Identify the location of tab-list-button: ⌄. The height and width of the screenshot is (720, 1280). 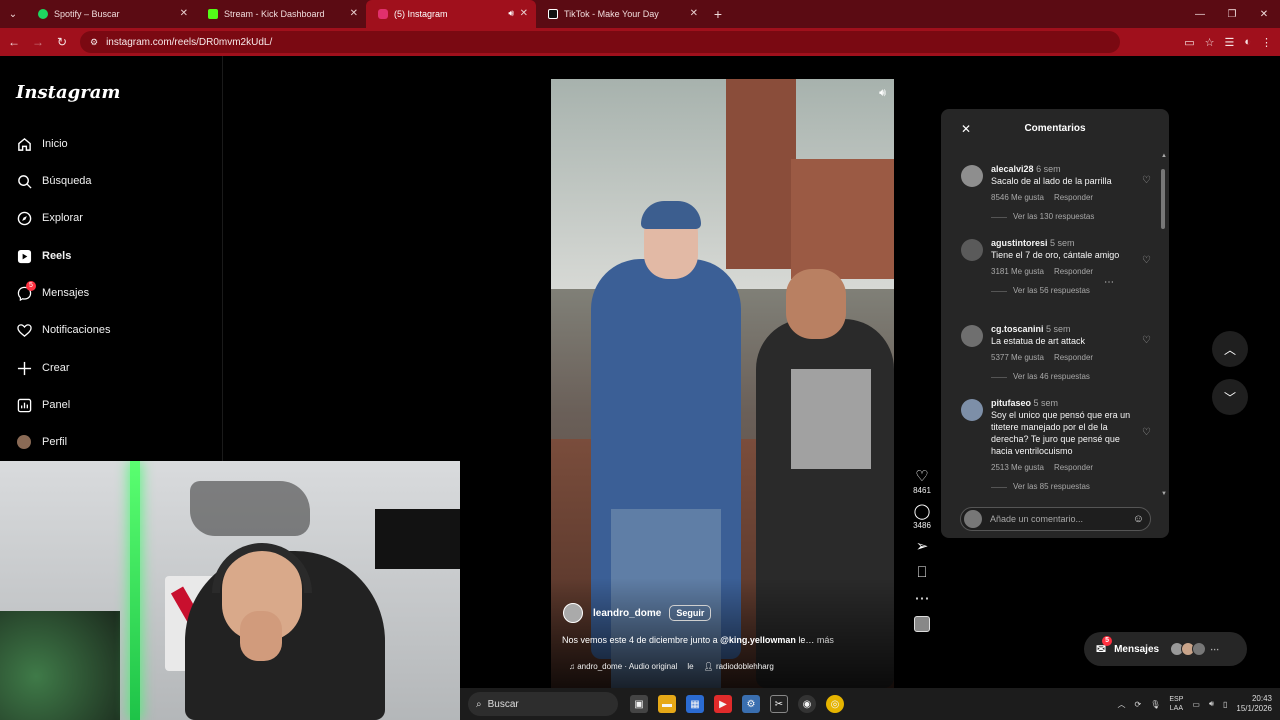
(13, 14).